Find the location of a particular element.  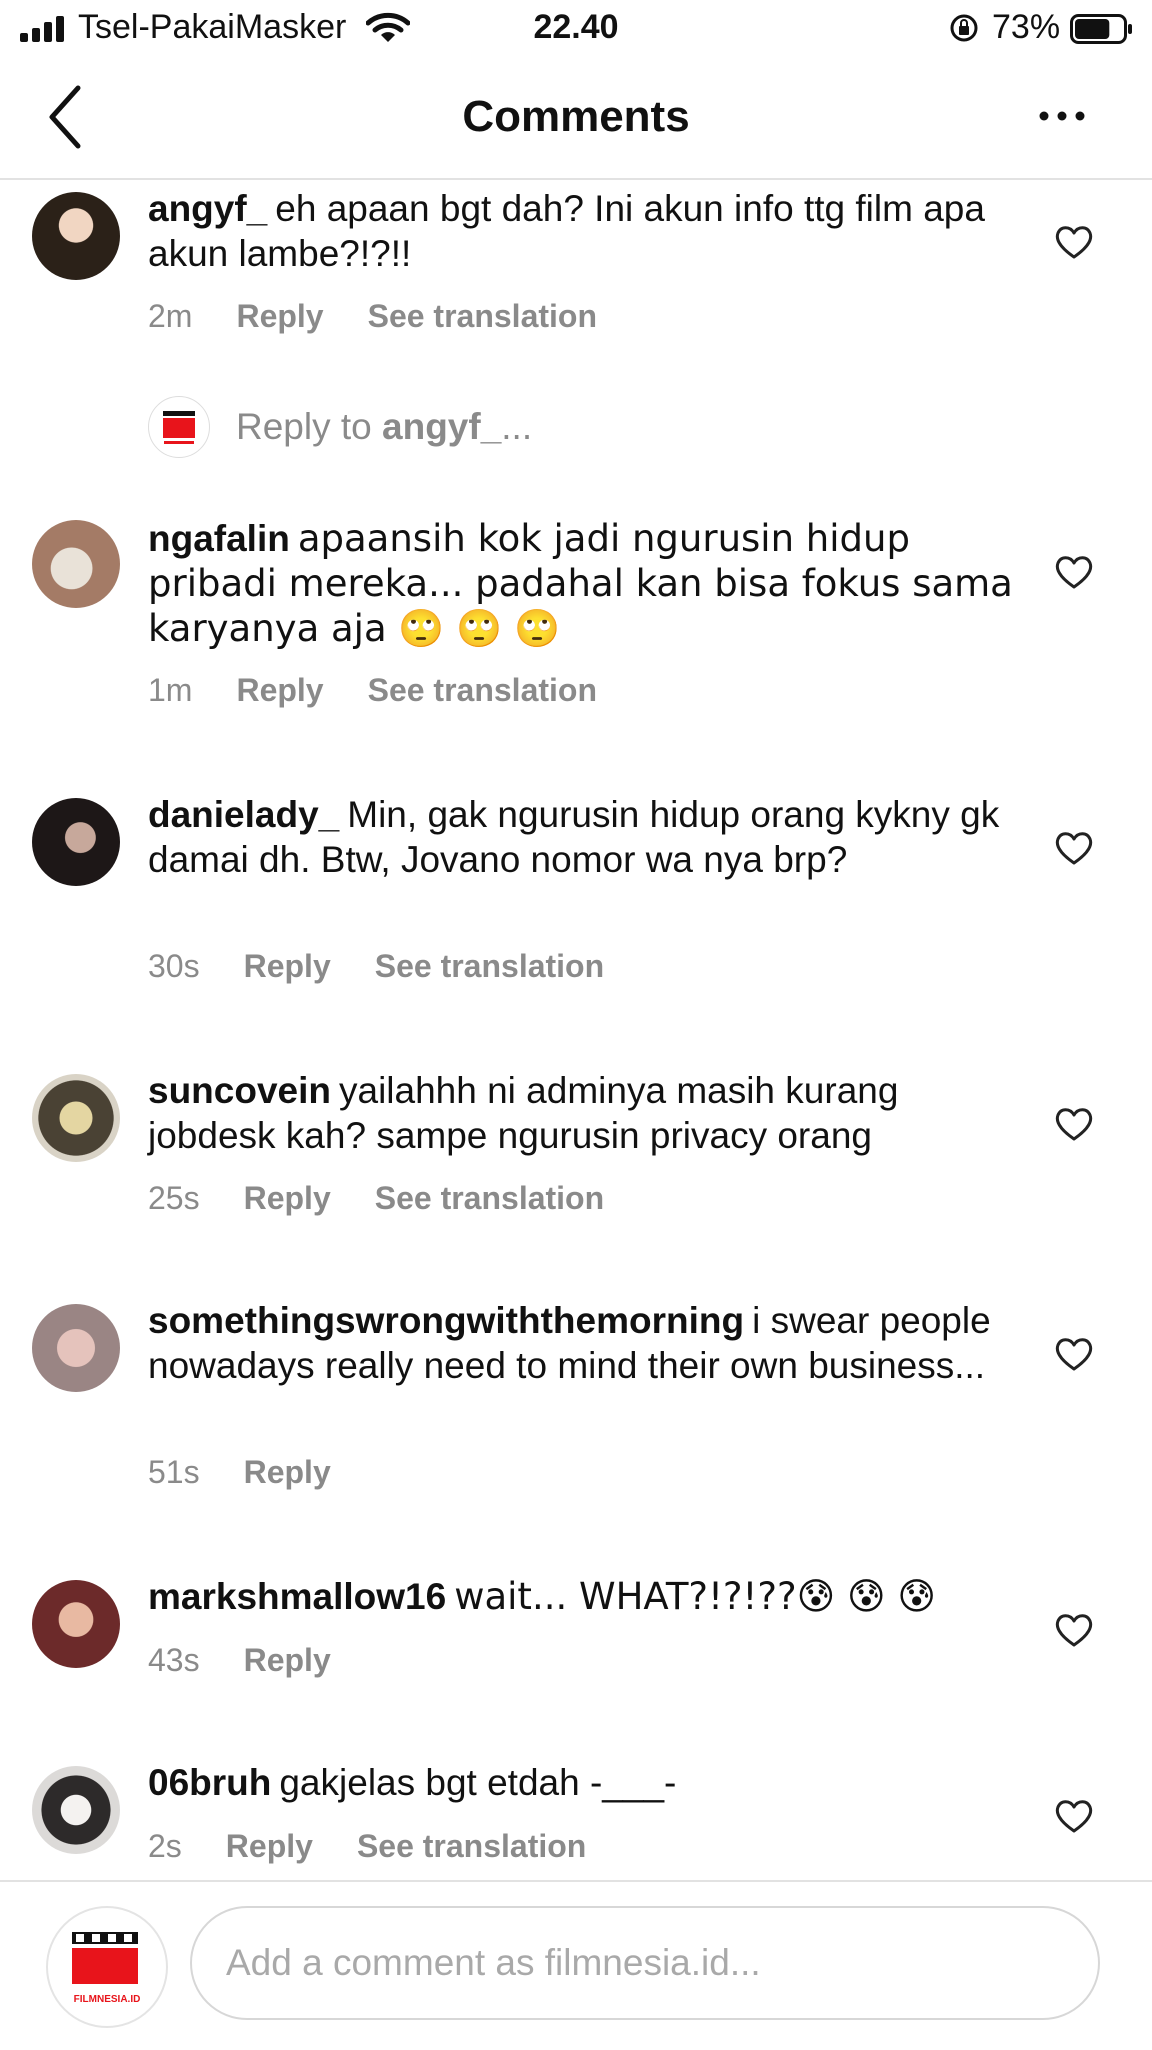

header: Comments is located at coordinates (576, 125).